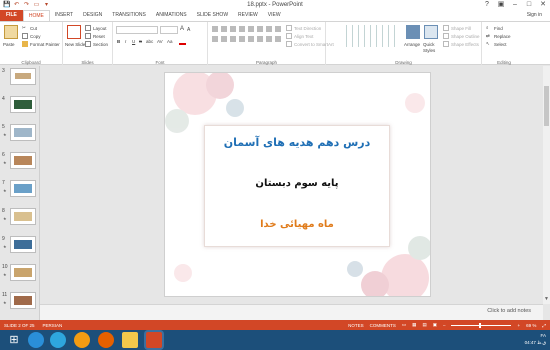 The width and height of the screenshot is (550, 350). What do you see at coordinates (546, 185) in the screenshot?
I see `vertical-scrollbar: ▼` at bounding box center [546, 185].